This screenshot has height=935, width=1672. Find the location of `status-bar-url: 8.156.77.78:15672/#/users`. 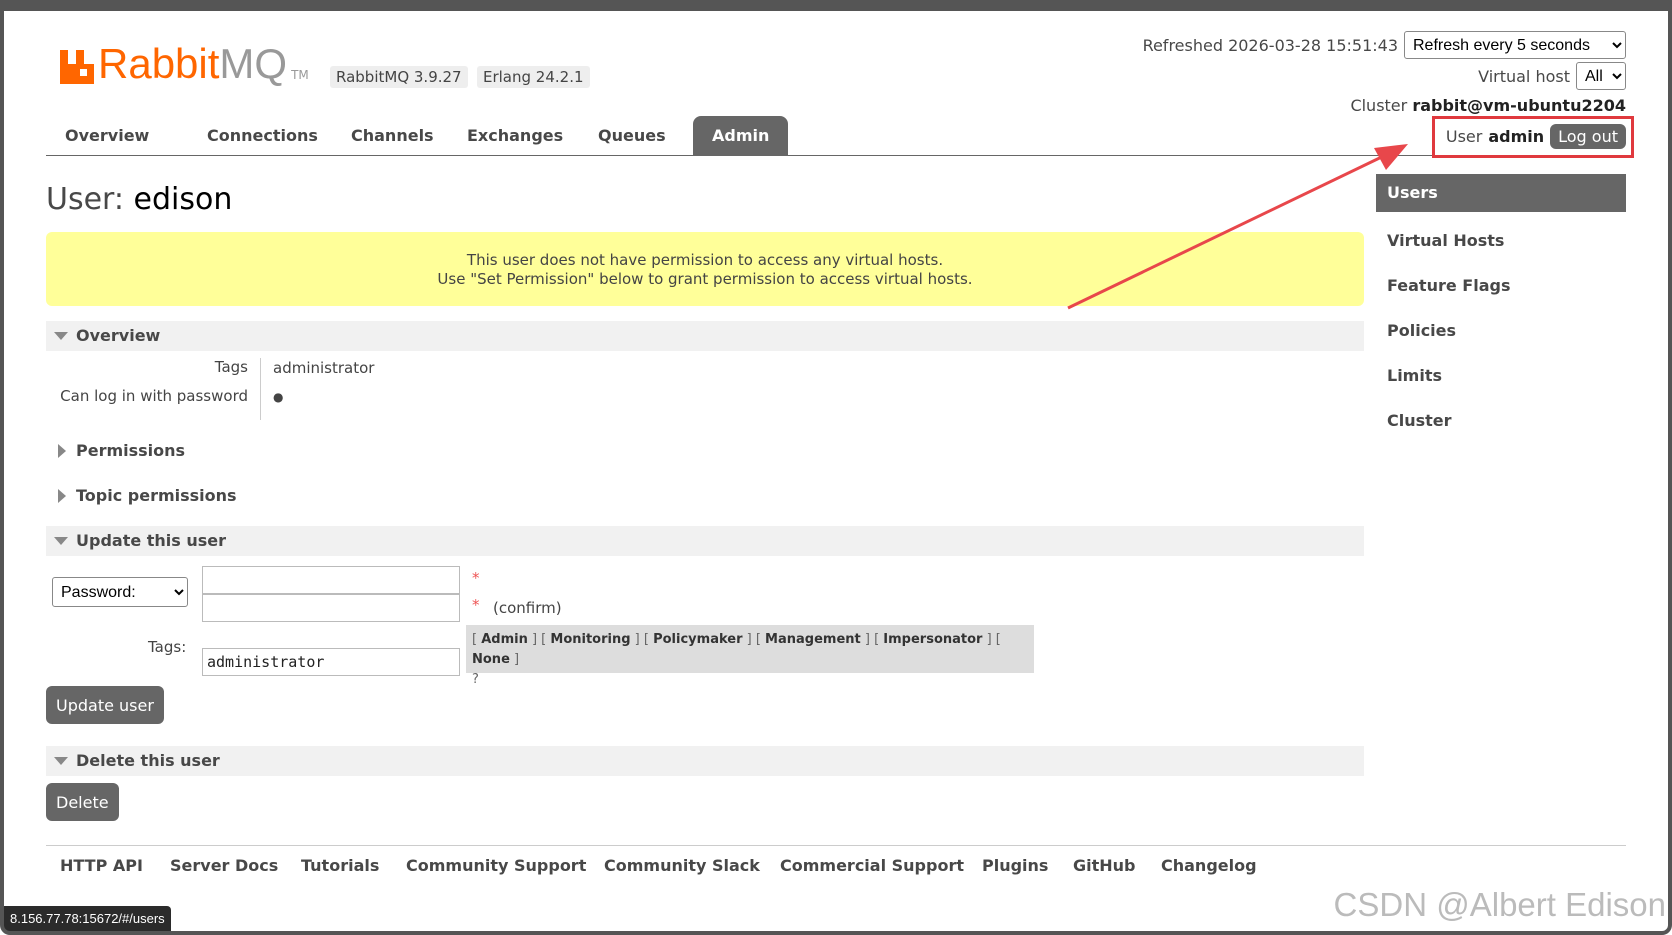

status-bar-url: 8.156.77.78:15672/#/users is located at coordinates (87, 918).